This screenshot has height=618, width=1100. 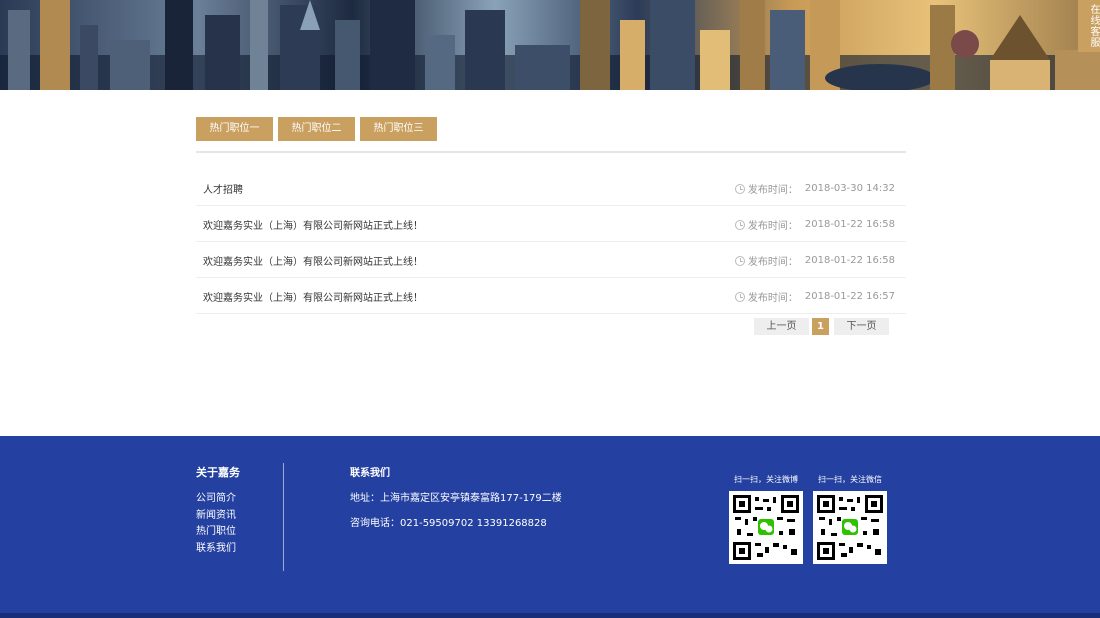 What do you see at coordinates (849, 296) in the screenshot?
I see `publish-date: 2018-01-22 16:57` at bounding box center [849, 296].